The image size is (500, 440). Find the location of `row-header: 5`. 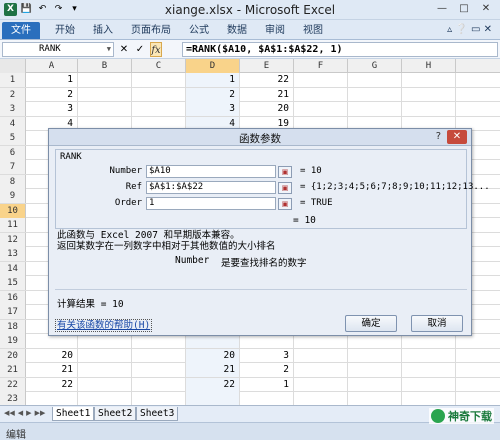

row-header: 5 is located at coordinates (13, 138).